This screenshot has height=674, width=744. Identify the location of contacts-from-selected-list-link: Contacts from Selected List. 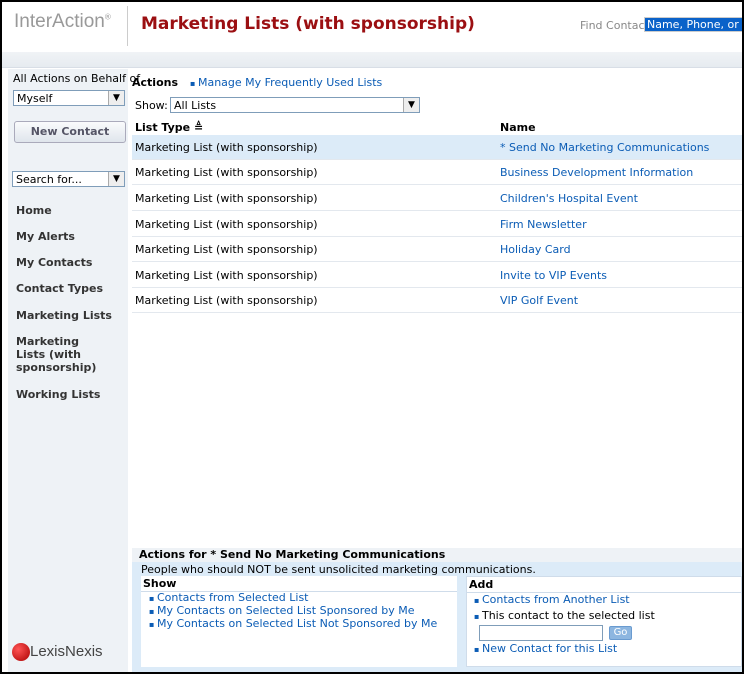
(229, 597).